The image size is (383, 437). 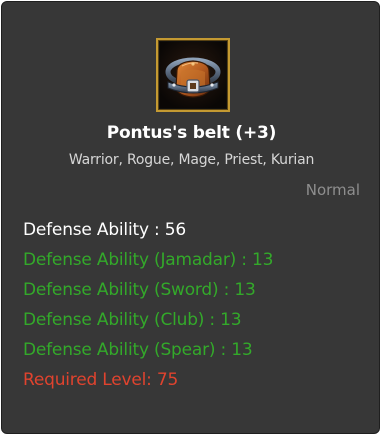 I want to click on stat-defense-spear: Defense Ability (Spear) : 13, so click(x=138, y=350).